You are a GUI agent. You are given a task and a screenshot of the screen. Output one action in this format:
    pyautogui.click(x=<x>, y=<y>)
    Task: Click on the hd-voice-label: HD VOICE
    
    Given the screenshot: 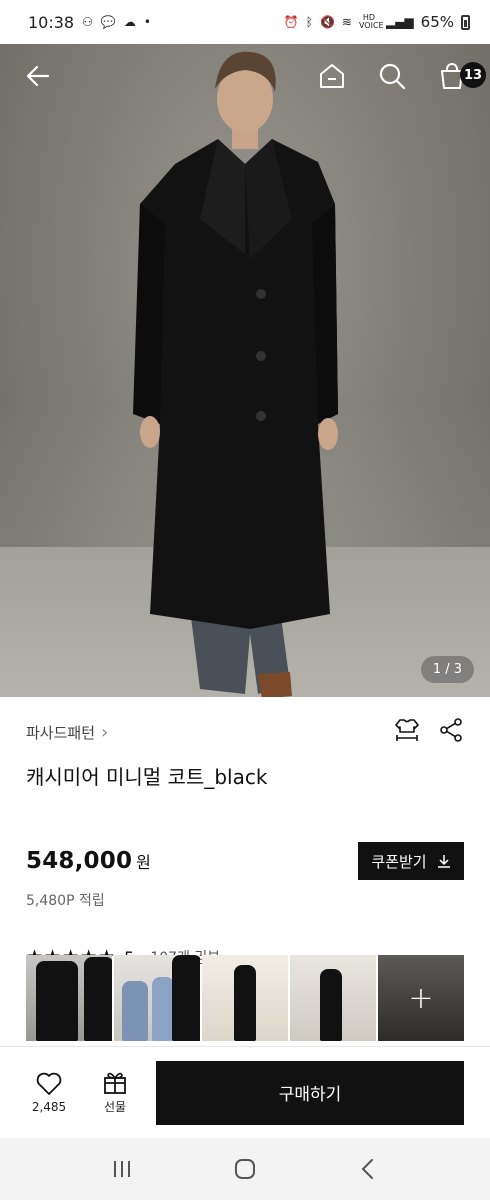 What is the action you would take?
    pyautogui.click(x=371, y=21)
    